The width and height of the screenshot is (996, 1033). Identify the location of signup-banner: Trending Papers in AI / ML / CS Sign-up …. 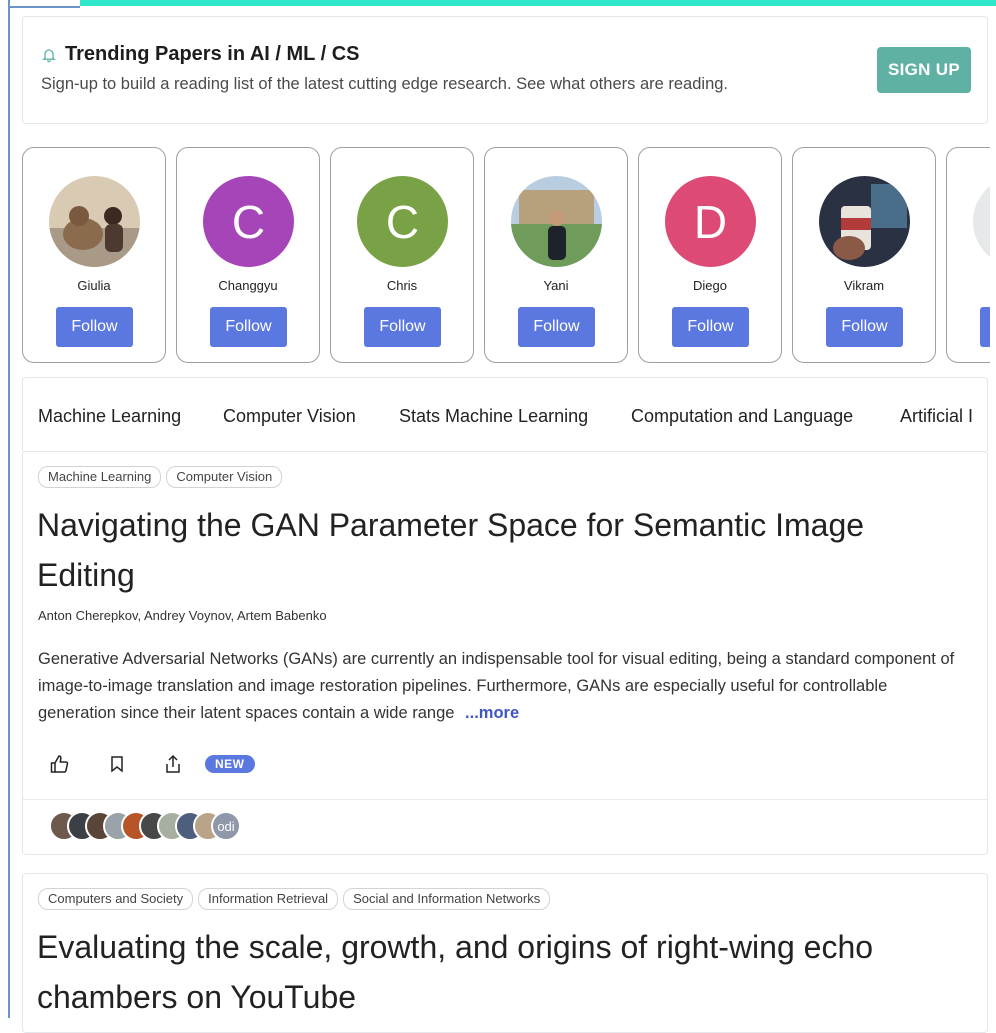
(505, 70).